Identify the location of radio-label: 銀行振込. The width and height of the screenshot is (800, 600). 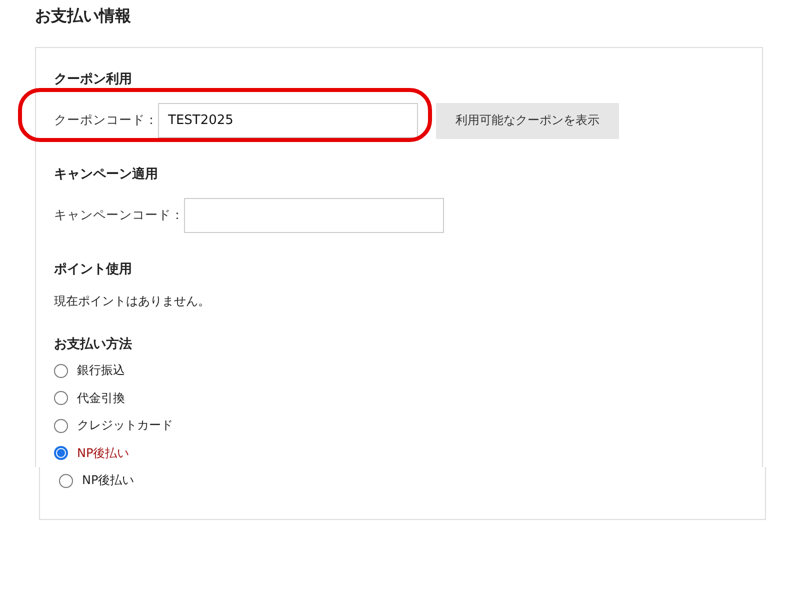
(101, 371).